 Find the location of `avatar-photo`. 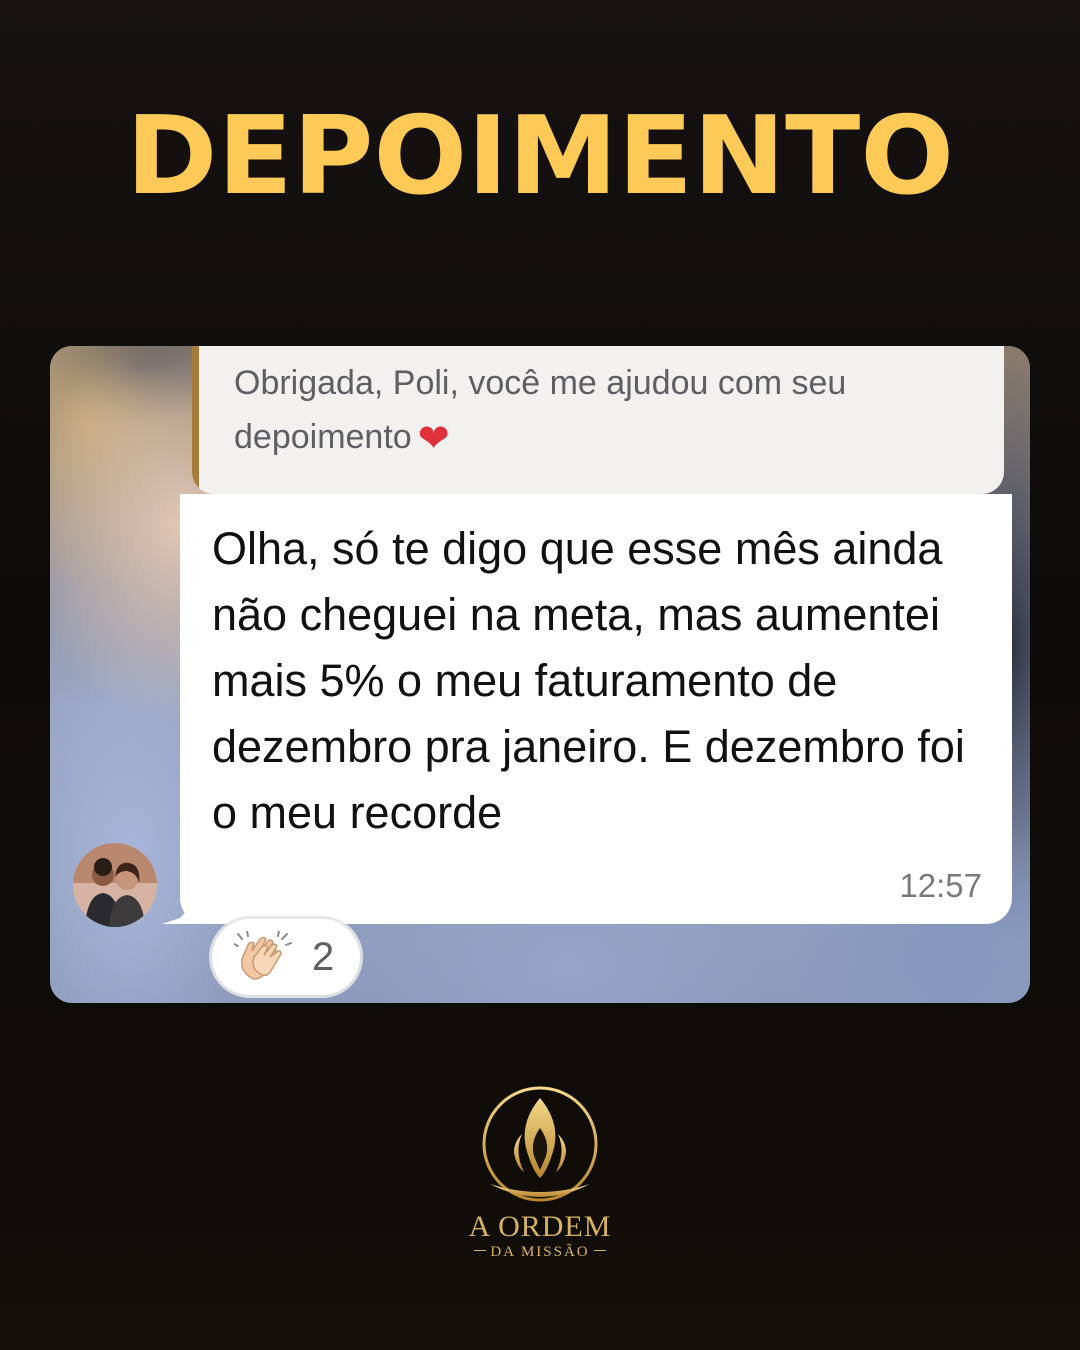

avatar-photo is located at coordinates (115, 885).